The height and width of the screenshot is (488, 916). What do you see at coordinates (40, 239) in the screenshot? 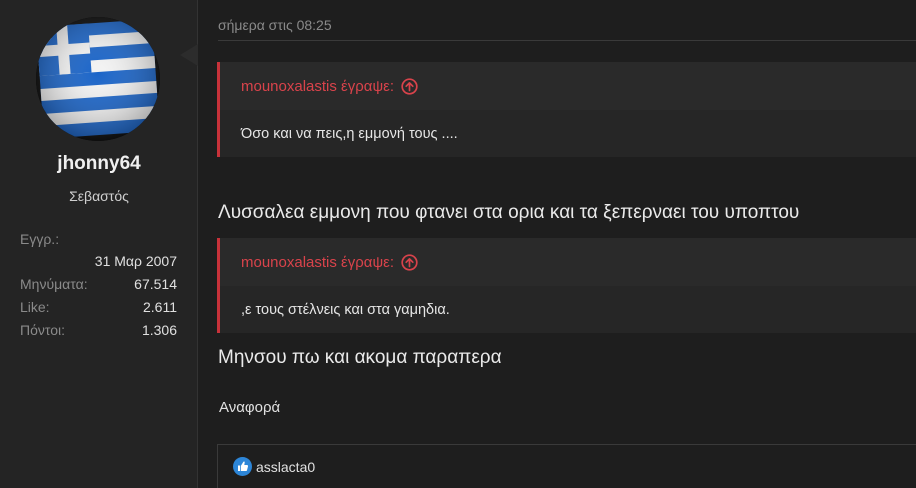
I see `joined-label: Εγγρ.:` at bounding box center [40, 239].